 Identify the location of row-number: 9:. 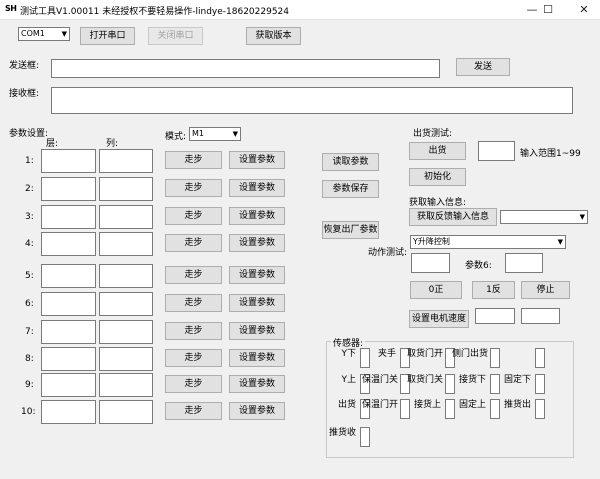
(29, 385).